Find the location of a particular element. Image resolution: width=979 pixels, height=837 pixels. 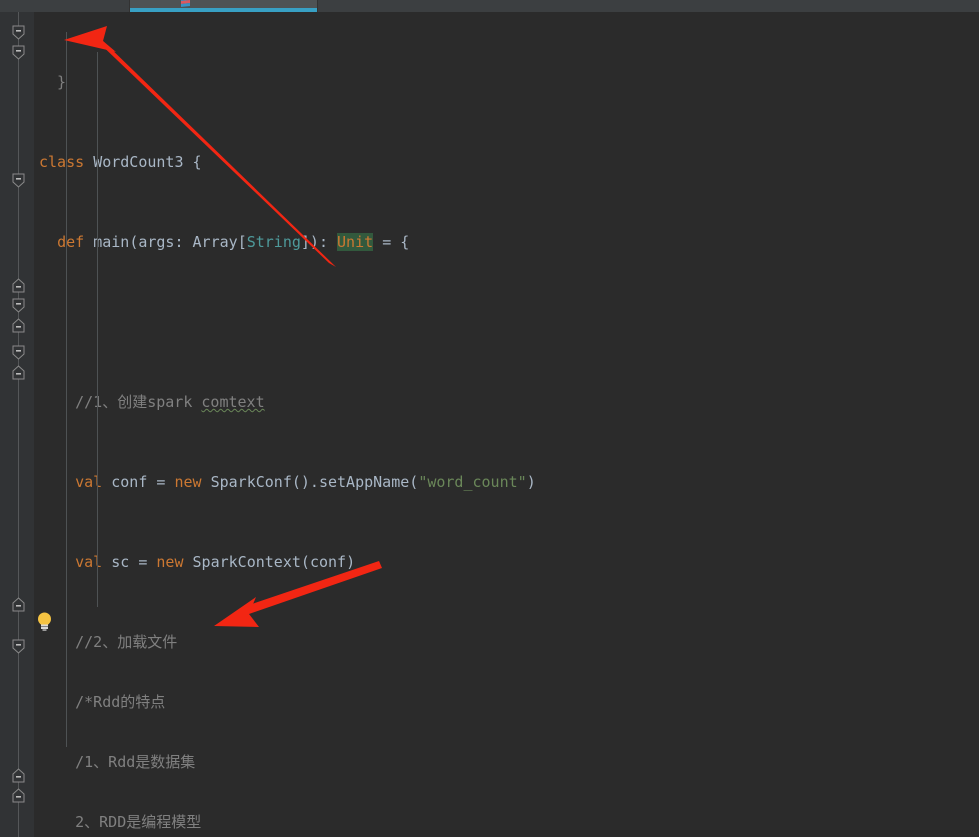

scala-file-icon is located at coordinates (185, 3).